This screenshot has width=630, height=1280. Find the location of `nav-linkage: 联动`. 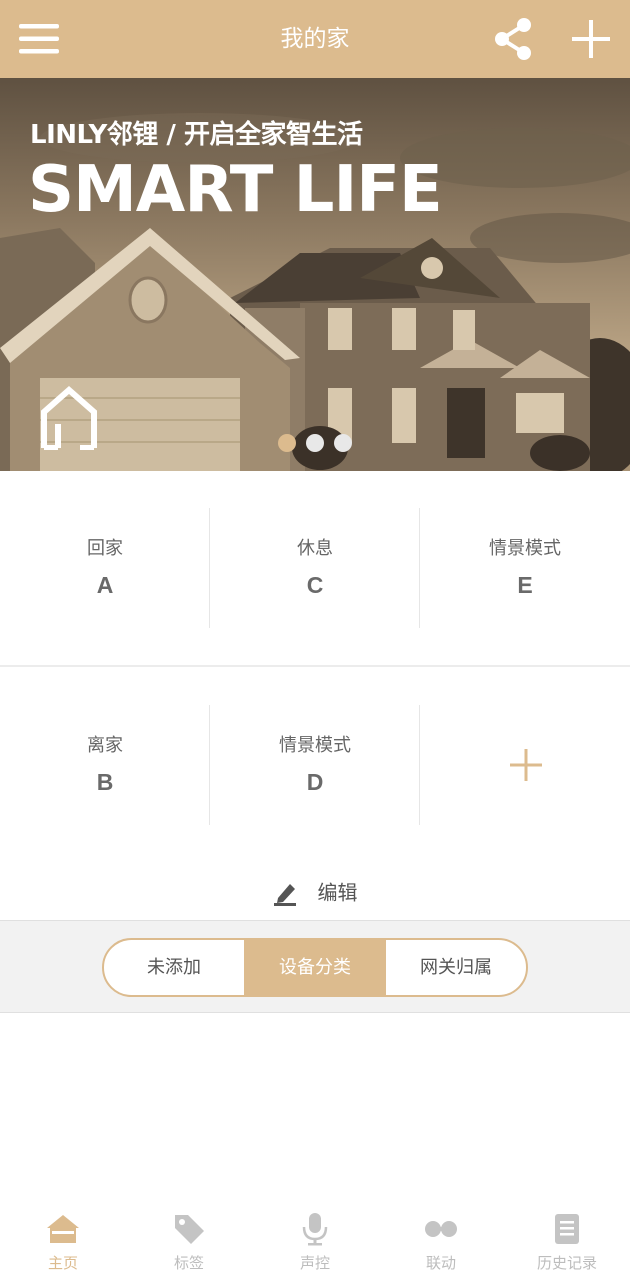

nav-linkage: 联动 is located at coordinates (441, 1240).